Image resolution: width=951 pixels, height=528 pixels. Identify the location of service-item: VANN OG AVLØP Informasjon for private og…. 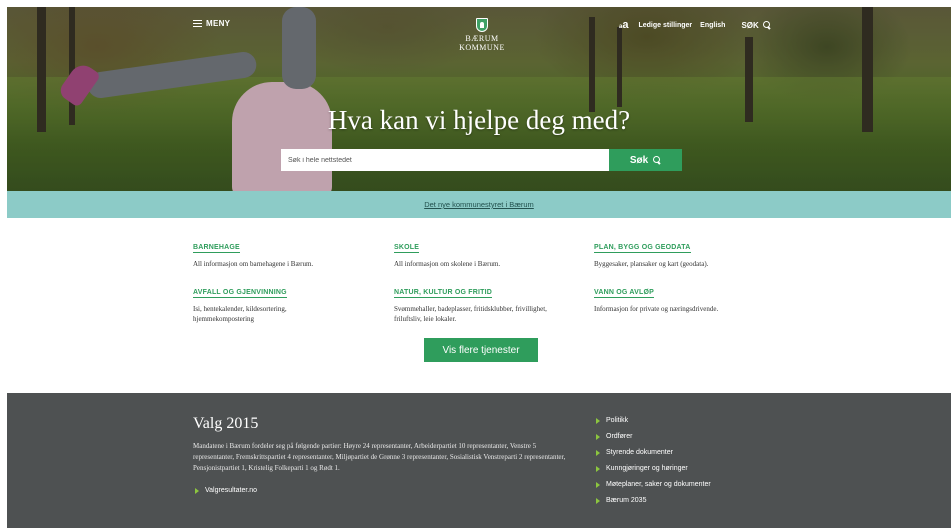
(679, 297).